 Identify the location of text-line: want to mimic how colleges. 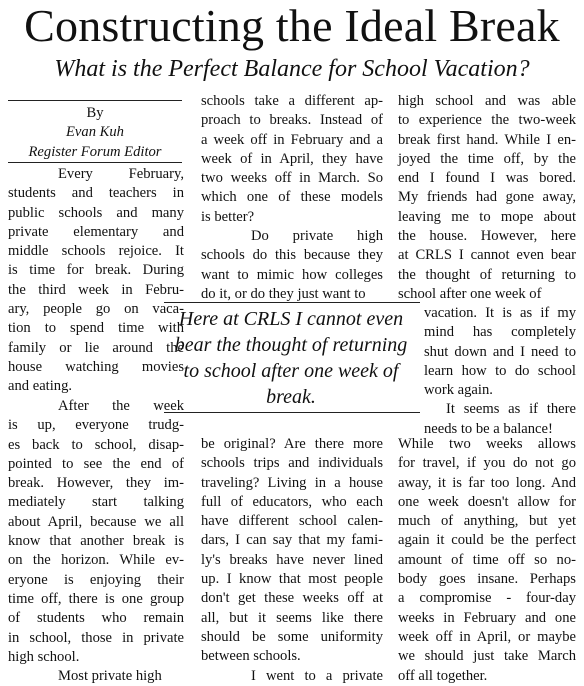
(292, 274).